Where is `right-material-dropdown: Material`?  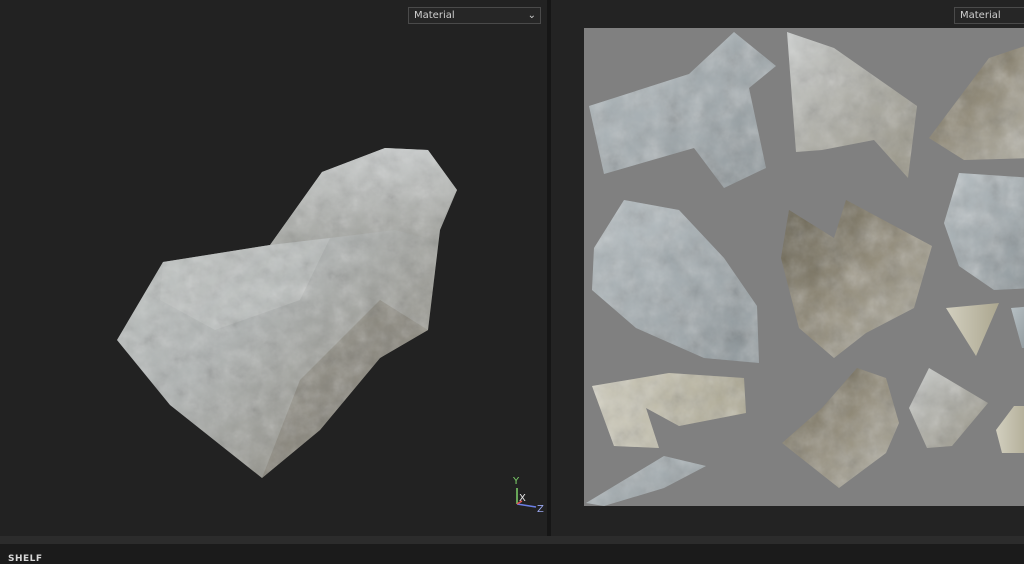
right-material-dropdown: Material is located at coordinates (989, 15).